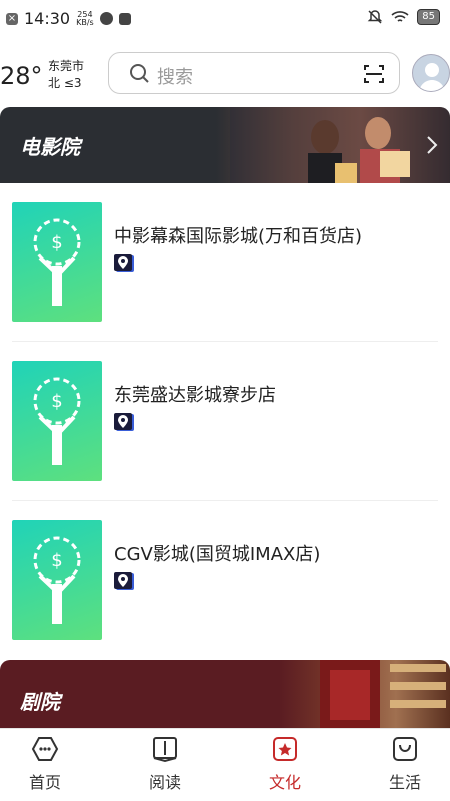 This screenshot has width=450, height=801. I want to click on tab-label: 文化, so click(284, 782).